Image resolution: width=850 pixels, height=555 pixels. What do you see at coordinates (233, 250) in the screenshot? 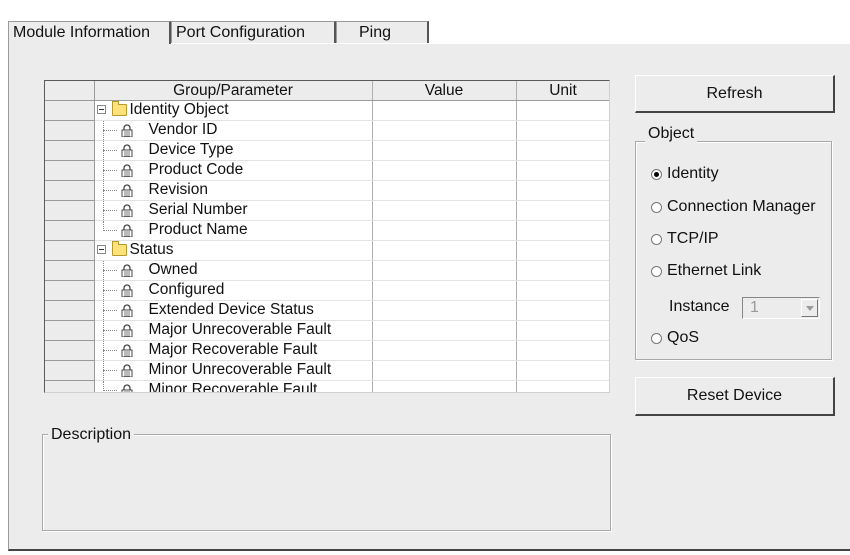
I see `parameter-cell: Status` at bounding box center [233, 250].